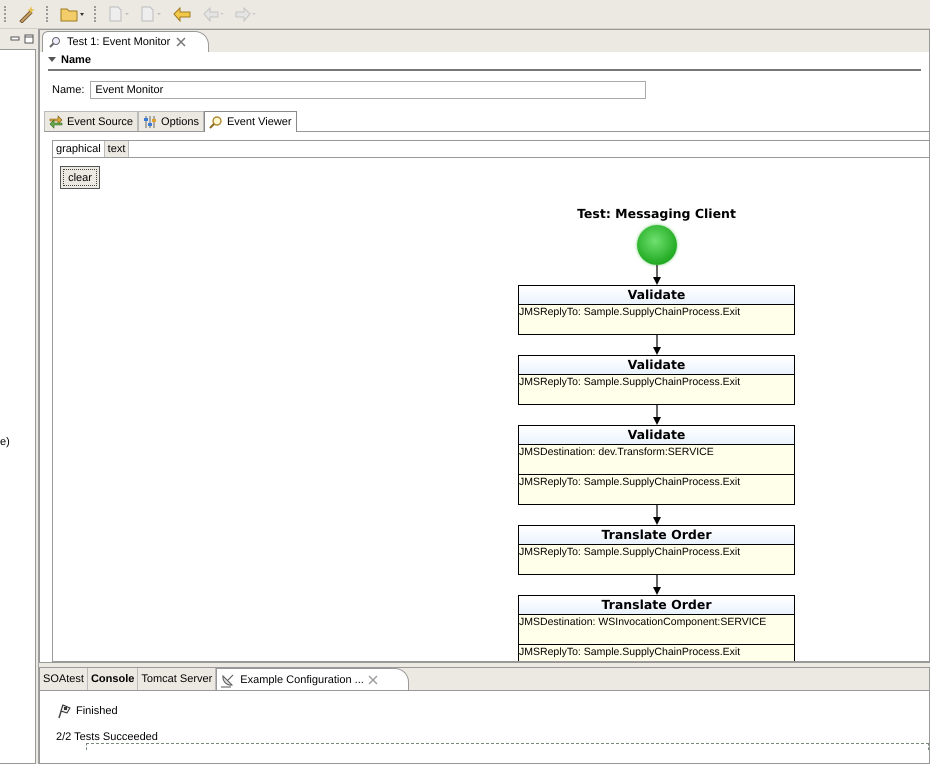 This screenshot has height=764, width=930. Describe the element at coordinates (91, 121) in the screenshot. I see `tab: Event Source` at that location.